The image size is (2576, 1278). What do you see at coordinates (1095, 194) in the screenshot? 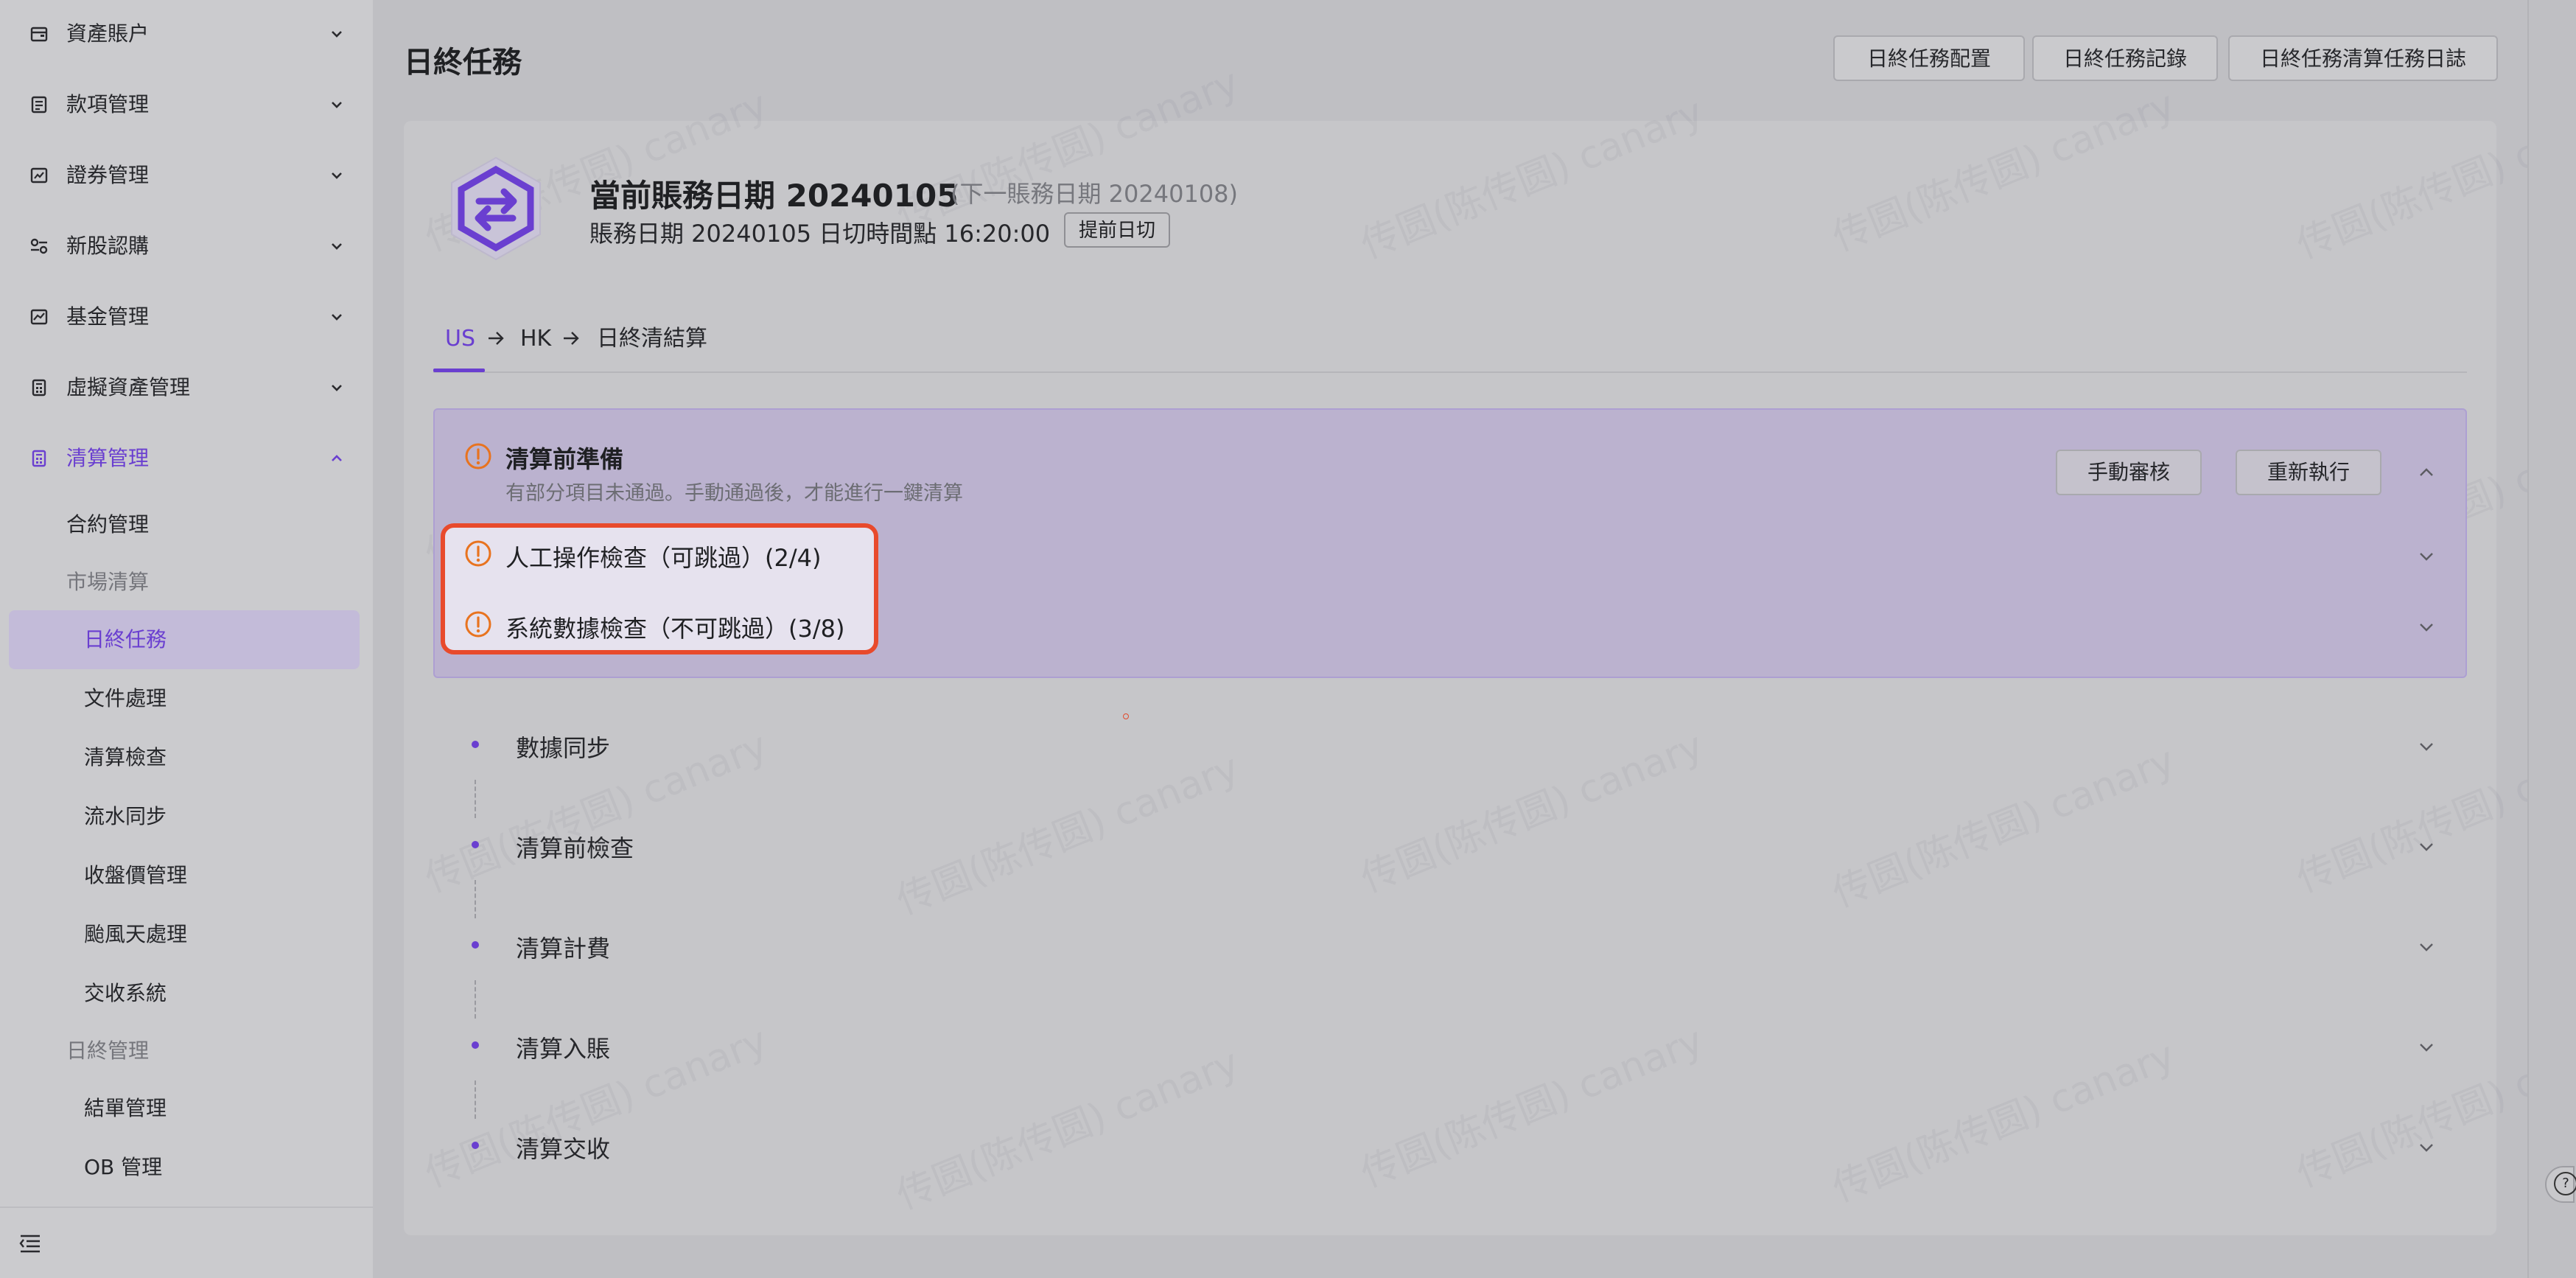
I see `next-accounting-date: (下一賬務日期 20240108)` at bounding box center [1095, 194].